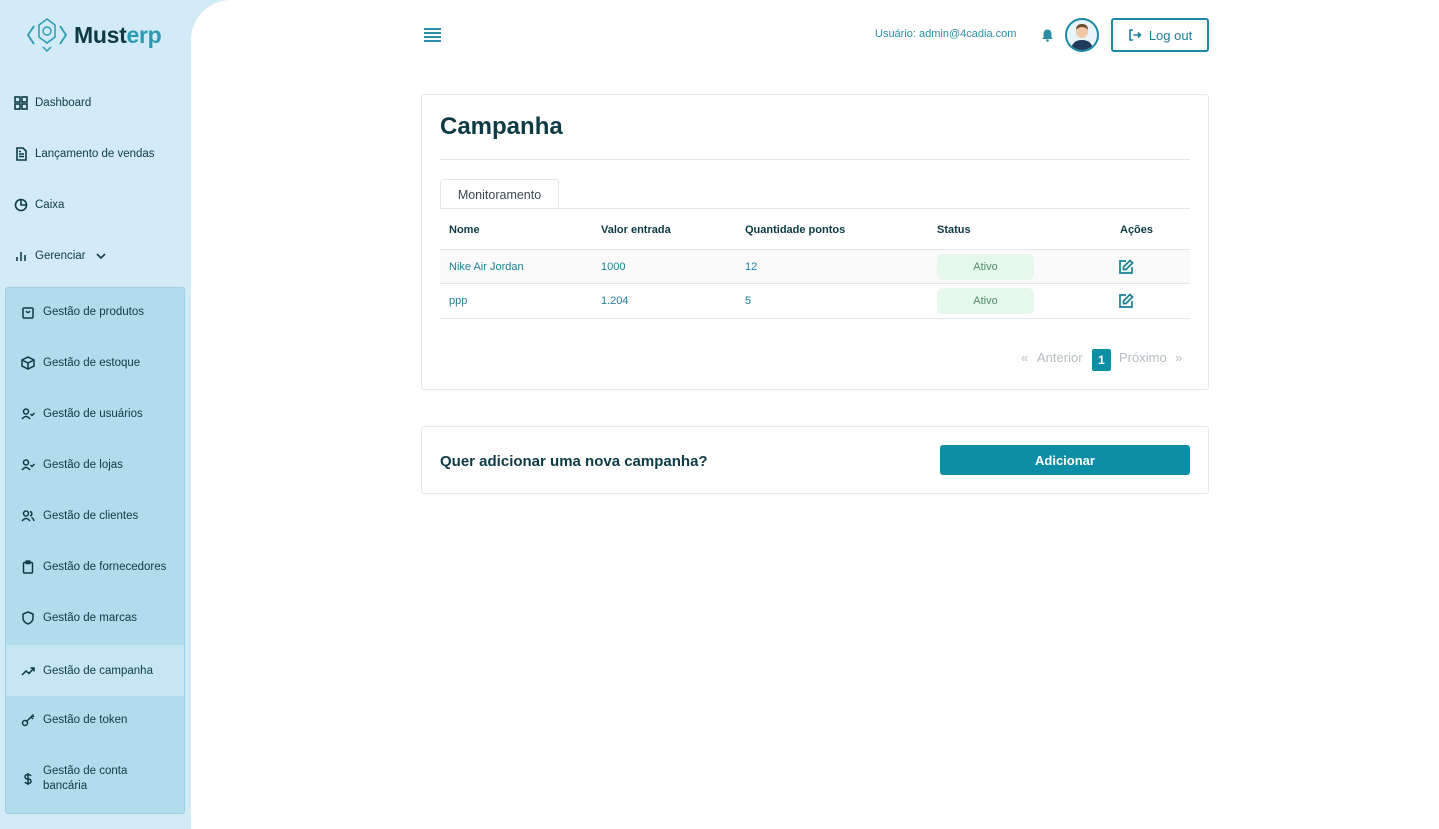 The image size is (1439, 829). I want to click on sidebar-item-label: Gestão de usuários, so click(93, 414).